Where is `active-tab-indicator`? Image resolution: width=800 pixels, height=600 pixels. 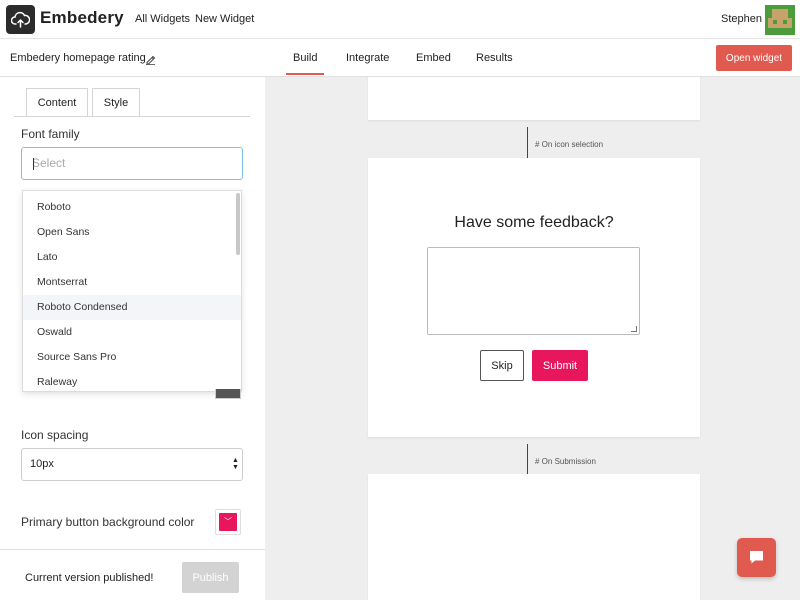
active-tab-indicator is located at coordinates (305, 74).